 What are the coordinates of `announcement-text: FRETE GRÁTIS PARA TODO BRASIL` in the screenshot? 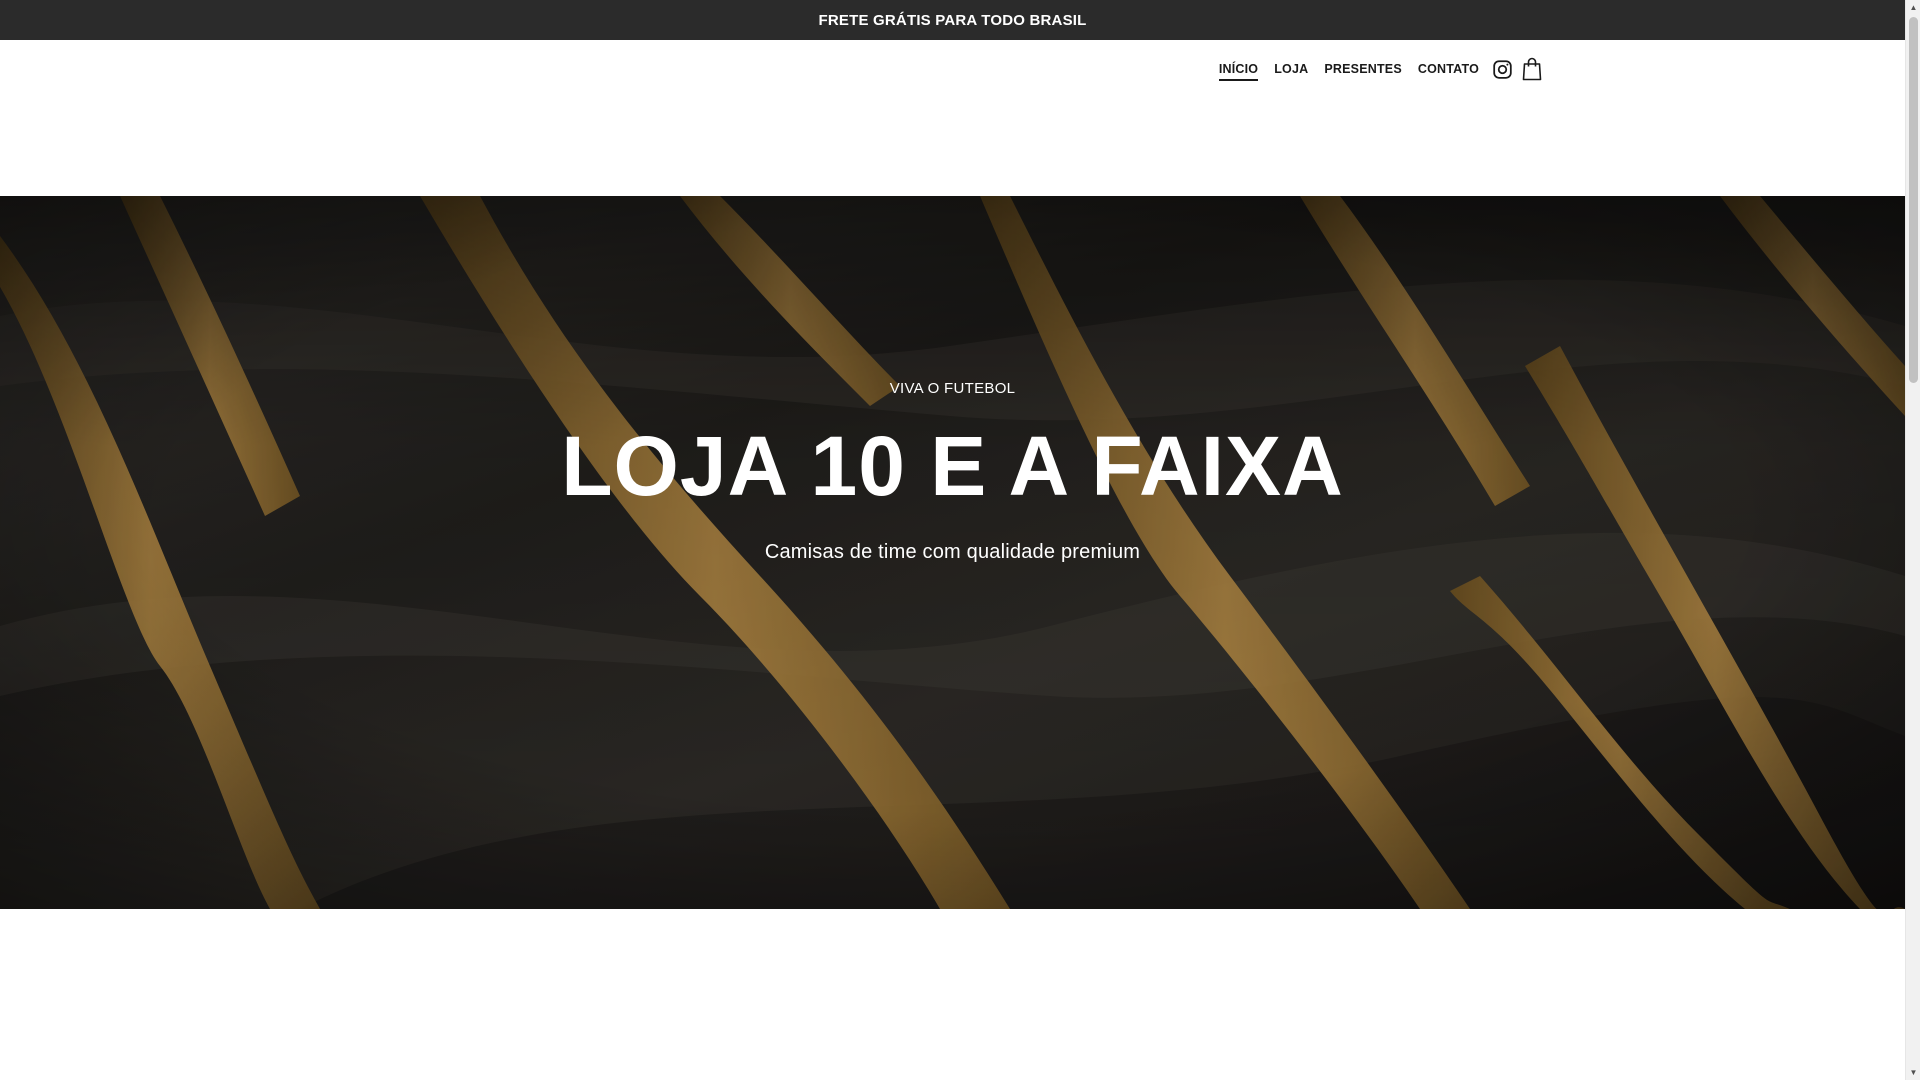 It's located at (952, 20).